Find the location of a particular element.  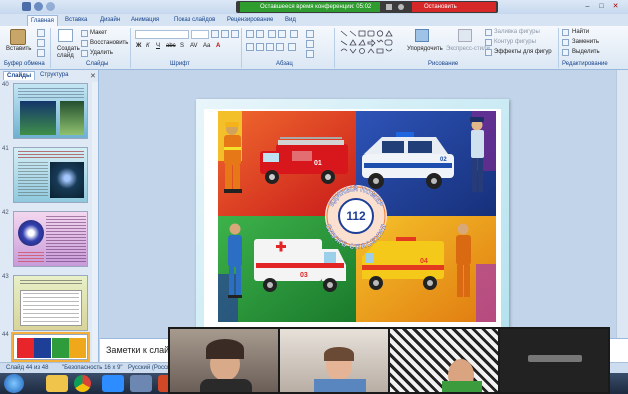

stop-demonstration-button: Остановить демонстрацию is located at coordinates (454, 11).